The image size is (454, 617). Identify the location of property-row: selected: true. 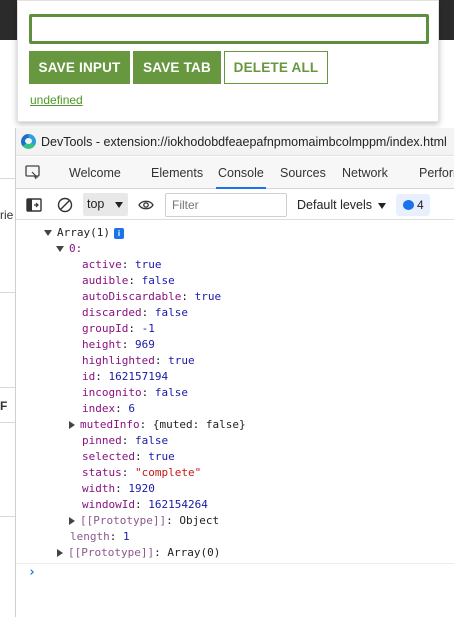
(128, 456).